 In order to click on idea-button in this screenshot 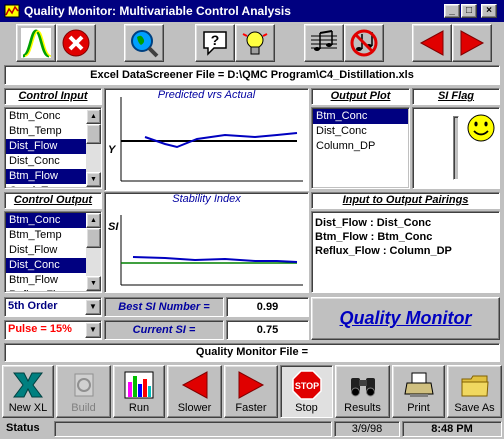, I will do `click(255, 43)`.